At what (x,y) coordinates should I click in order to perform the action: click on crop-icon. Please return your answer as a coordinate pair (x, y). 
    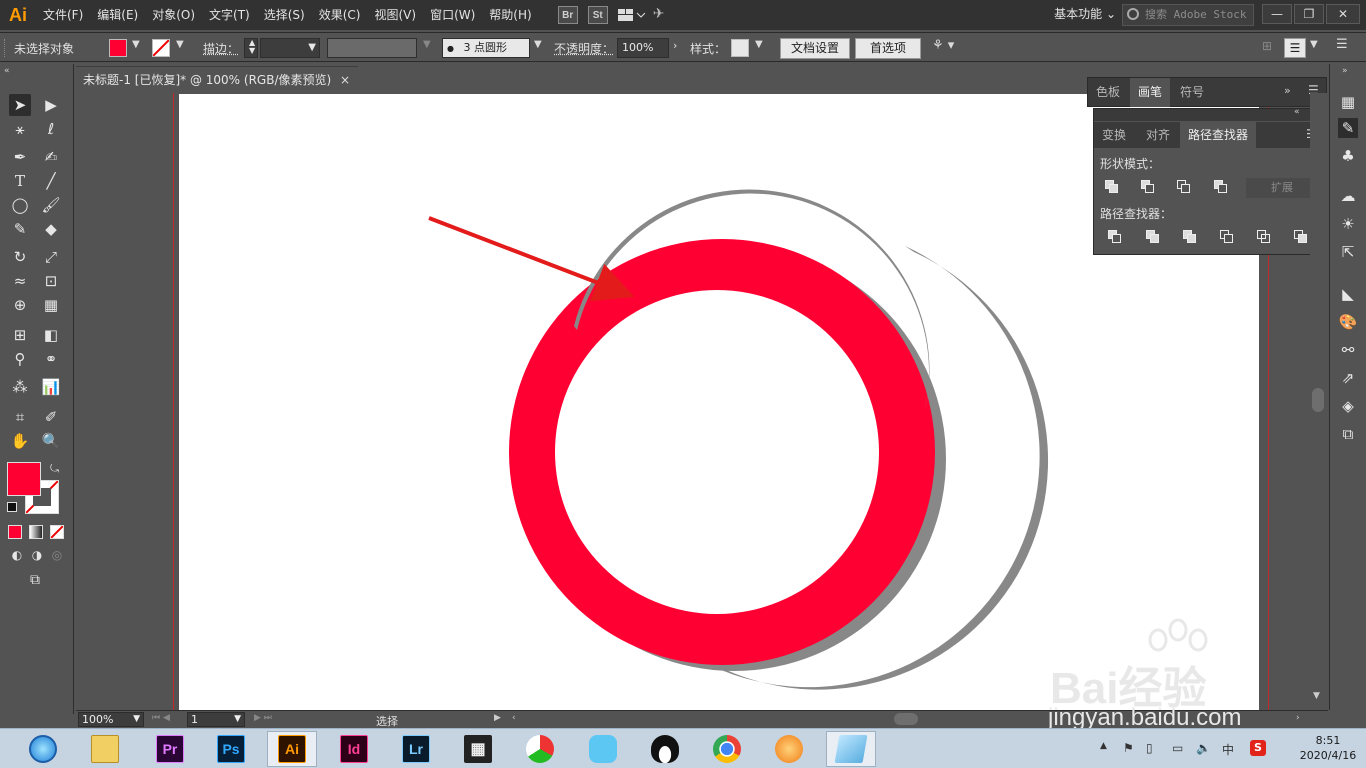
    Looking at the image, I should click on (1227, 237).